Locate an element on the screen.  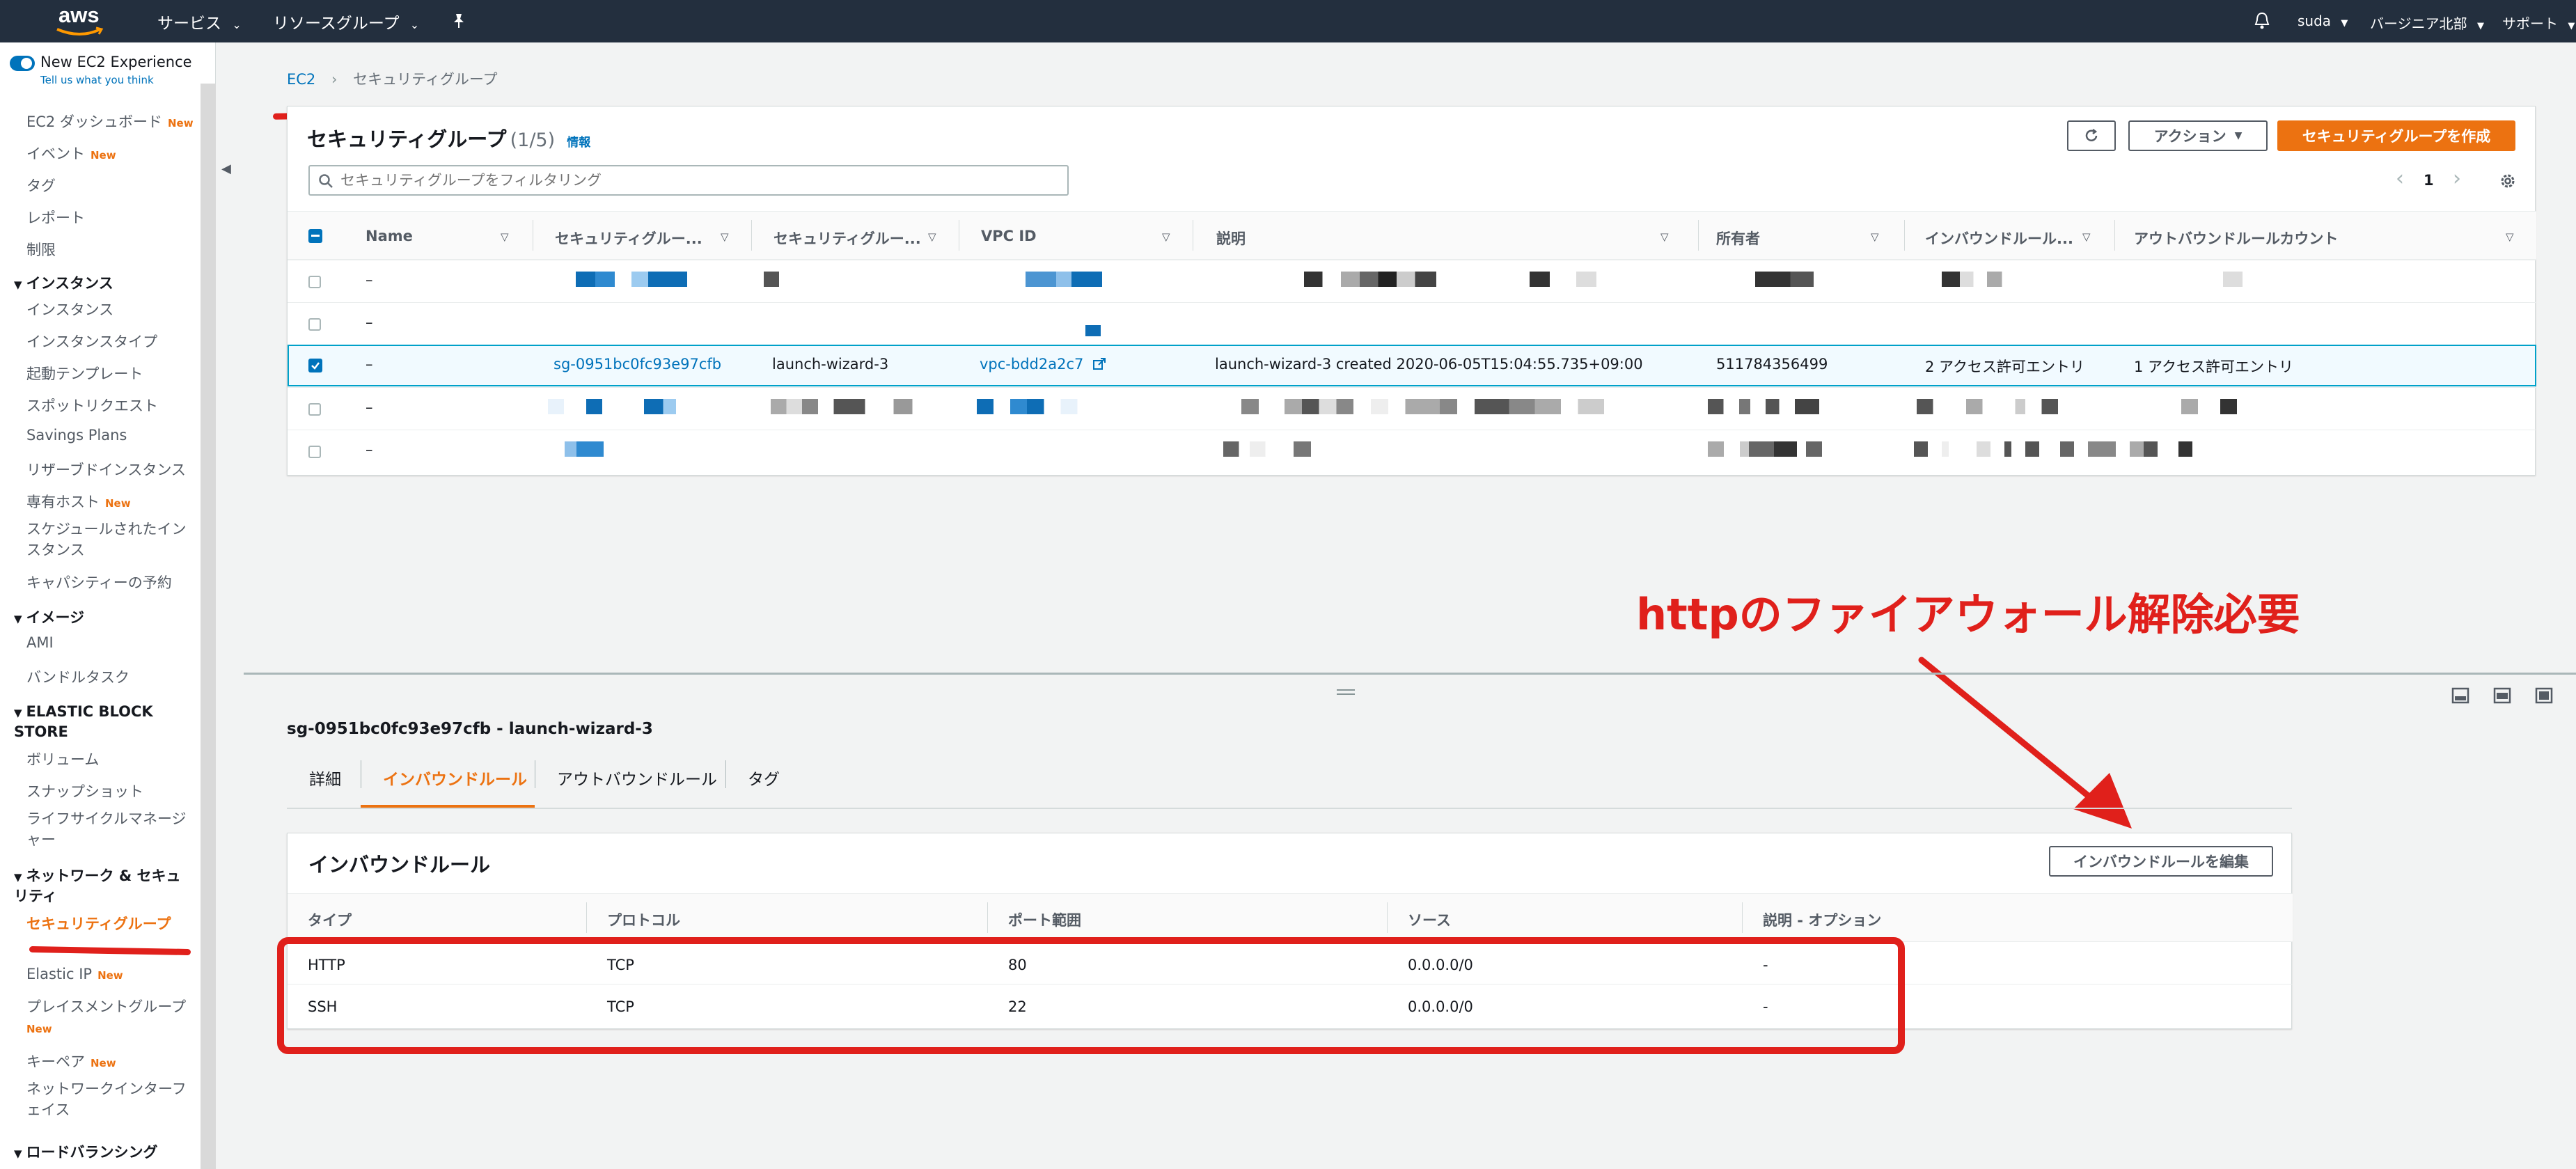
tab-inbound-rules: インバウンドルール is located at coordinates (455, 778).